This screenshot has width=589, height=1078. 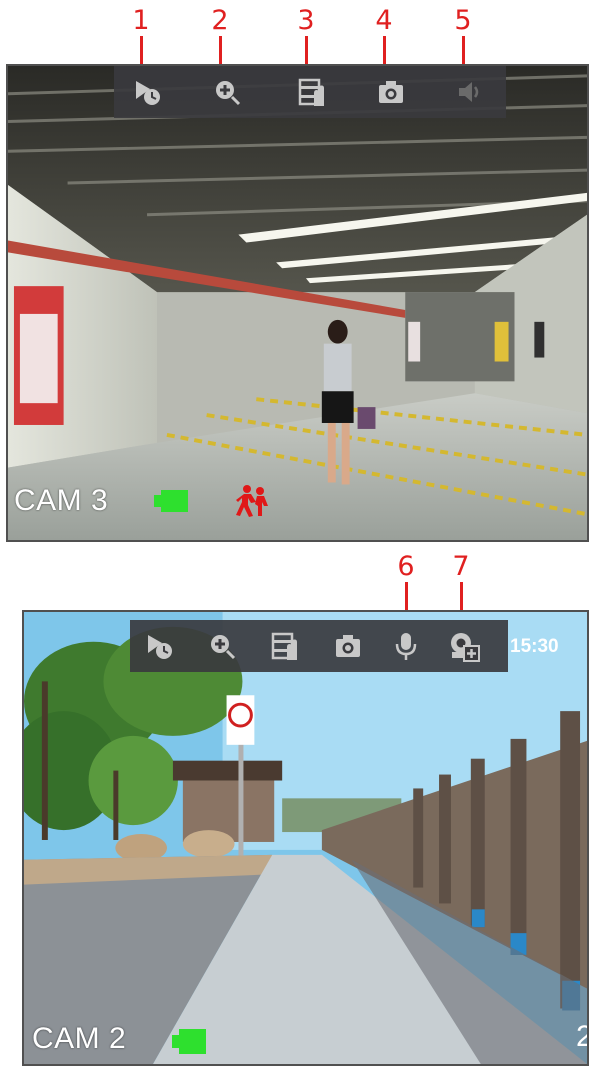 What do you see at coordinates (406, 566) in the screenshot?
I see `callout-6: 6` at bounding box center [406, 566].